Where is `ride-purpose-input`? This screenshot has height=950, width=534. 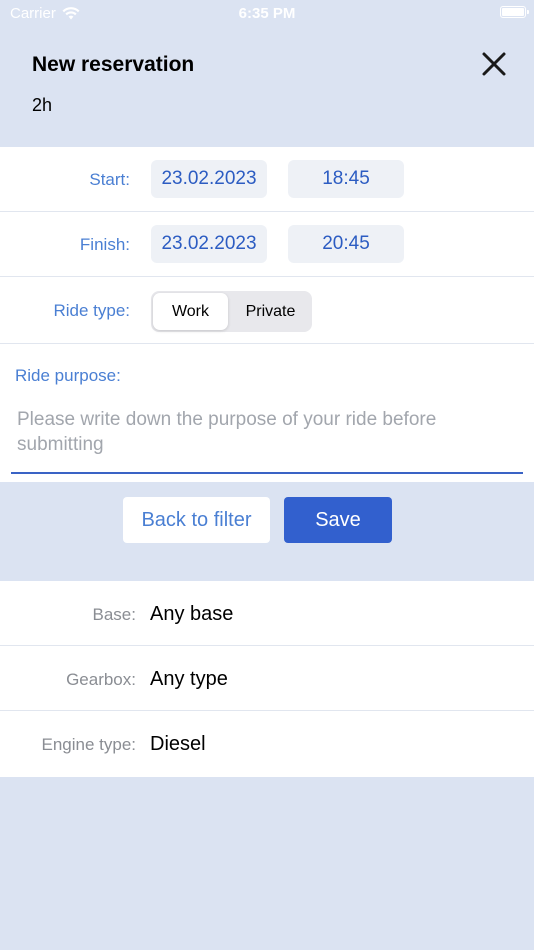
ride-purpose-input is located at coordinates (267, 439).